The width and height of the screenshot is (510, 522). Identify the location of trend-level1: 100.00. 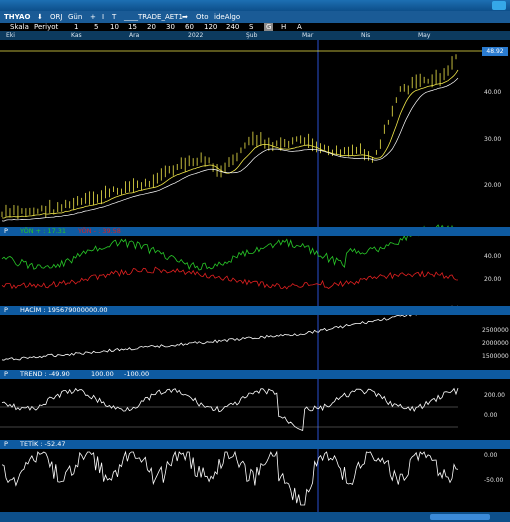
(102, 374).